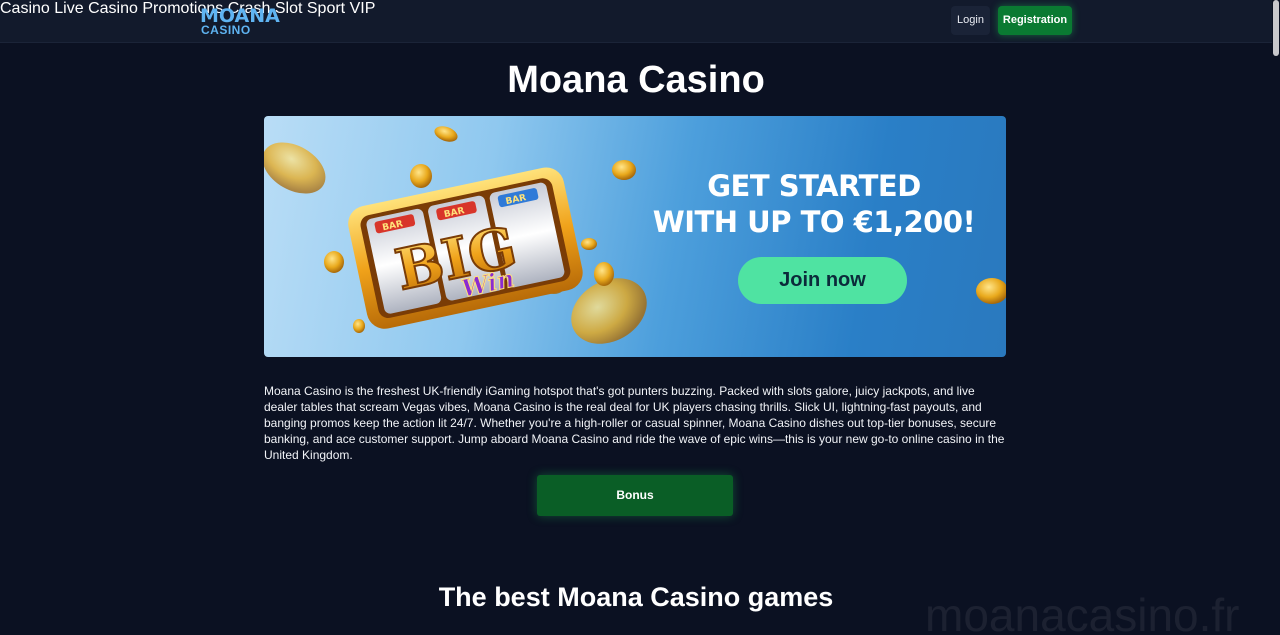 This screenshot has height=635, width=1280. I want to click on scrollbar-thumb, so click(1276, 28).